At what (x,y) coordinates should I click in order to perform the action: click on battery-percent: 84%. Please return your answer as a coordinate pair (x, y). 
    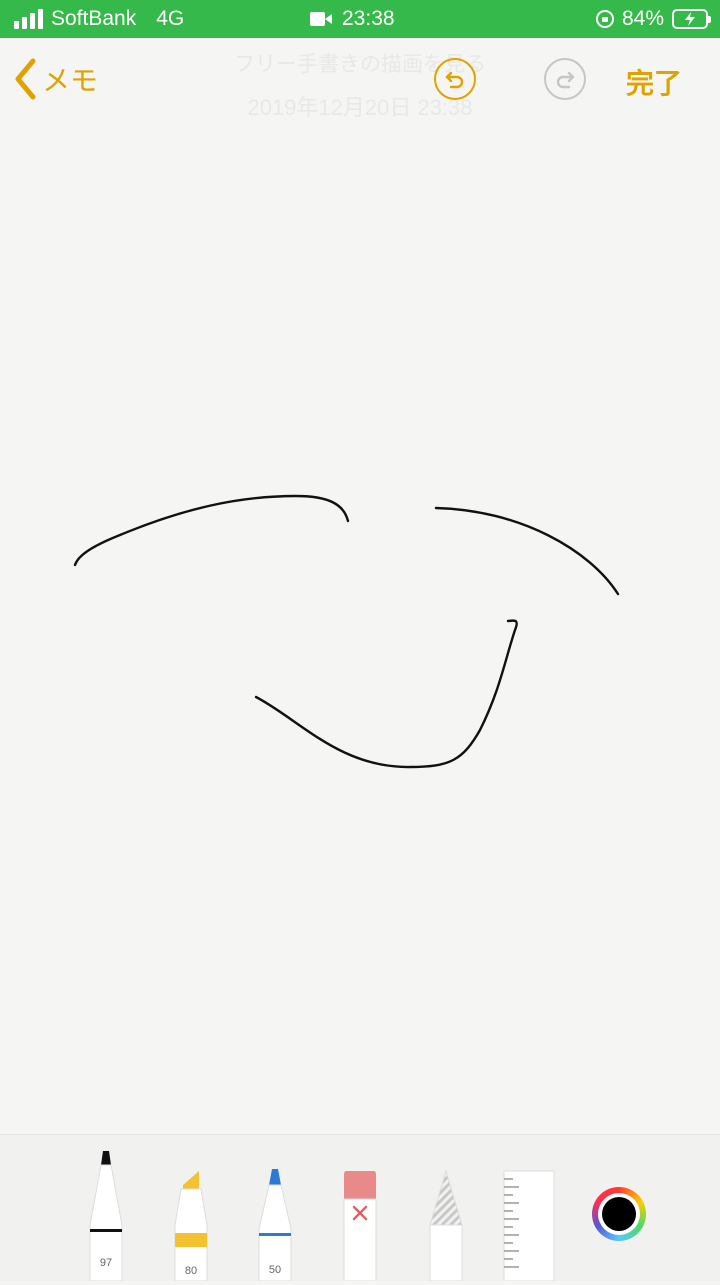
    Looking at the image, I should click on (642, 18).